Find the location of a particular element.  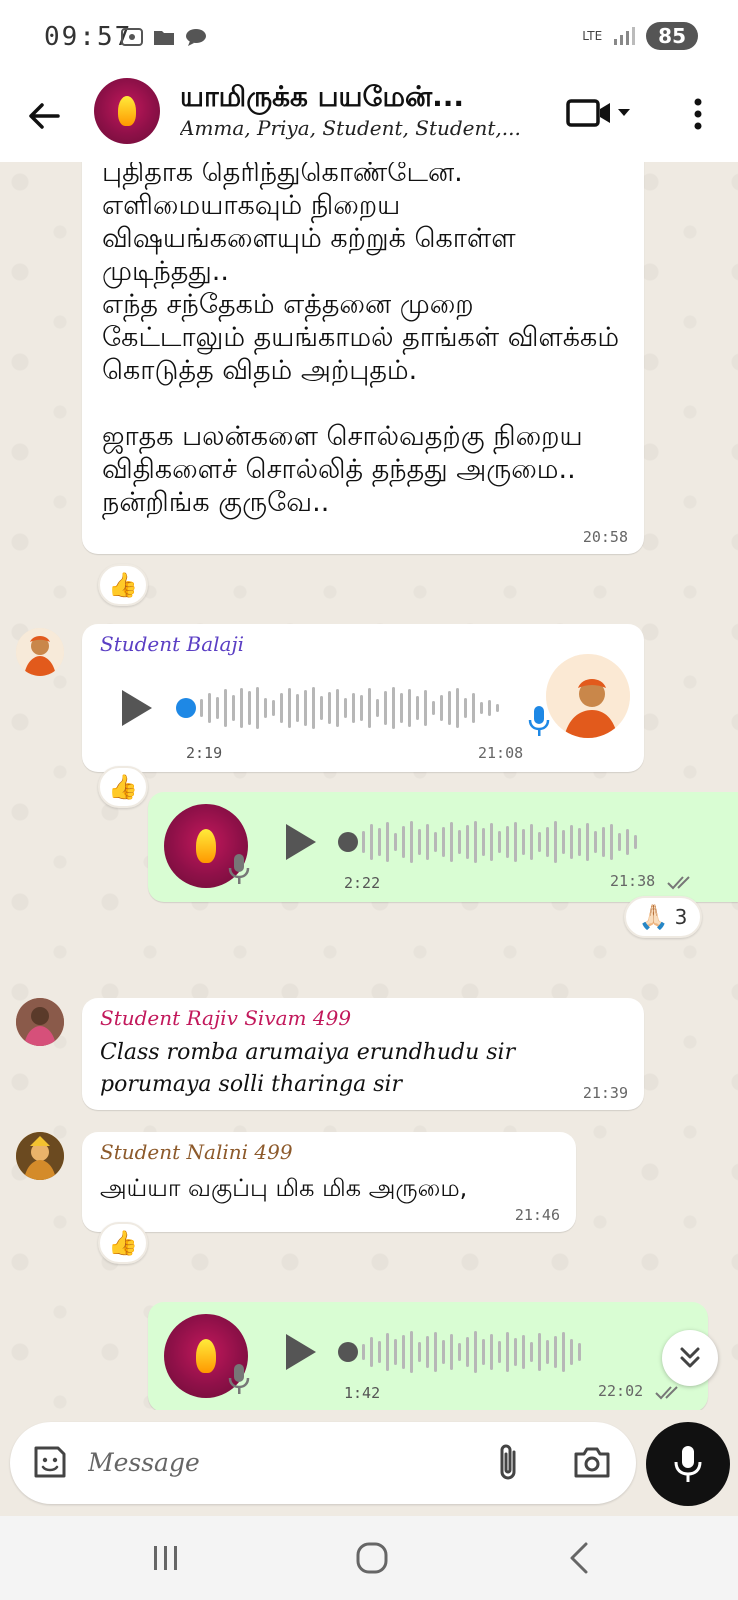

voice-record-button is located at coordinates (688, 1464).